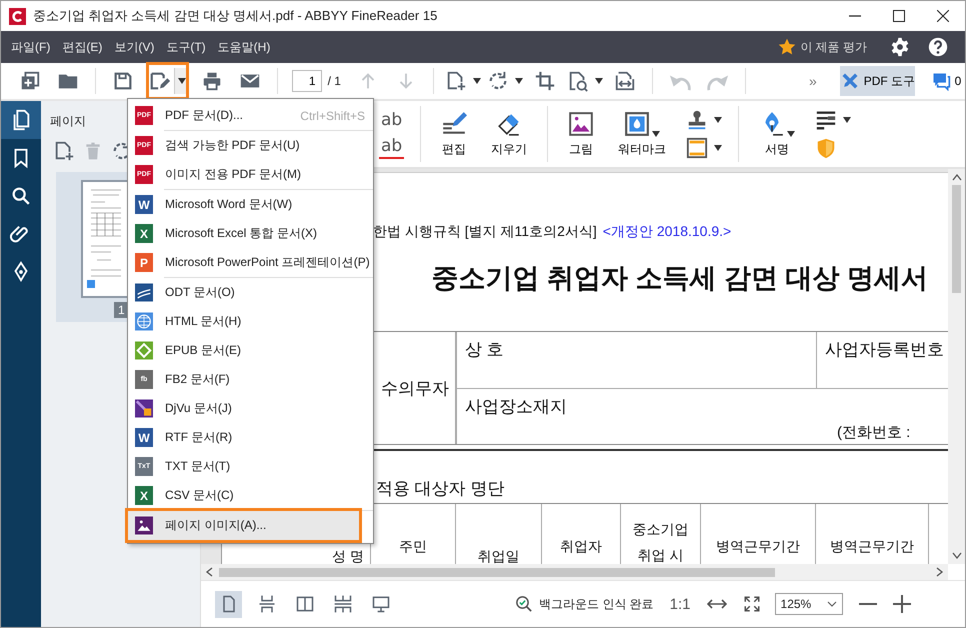 The width and height of the screenshot is (966, 628). Describe the element at coordinates (877, 81) in the screenshot. I see `pdf-tools-button: PDF 도구` at that location.